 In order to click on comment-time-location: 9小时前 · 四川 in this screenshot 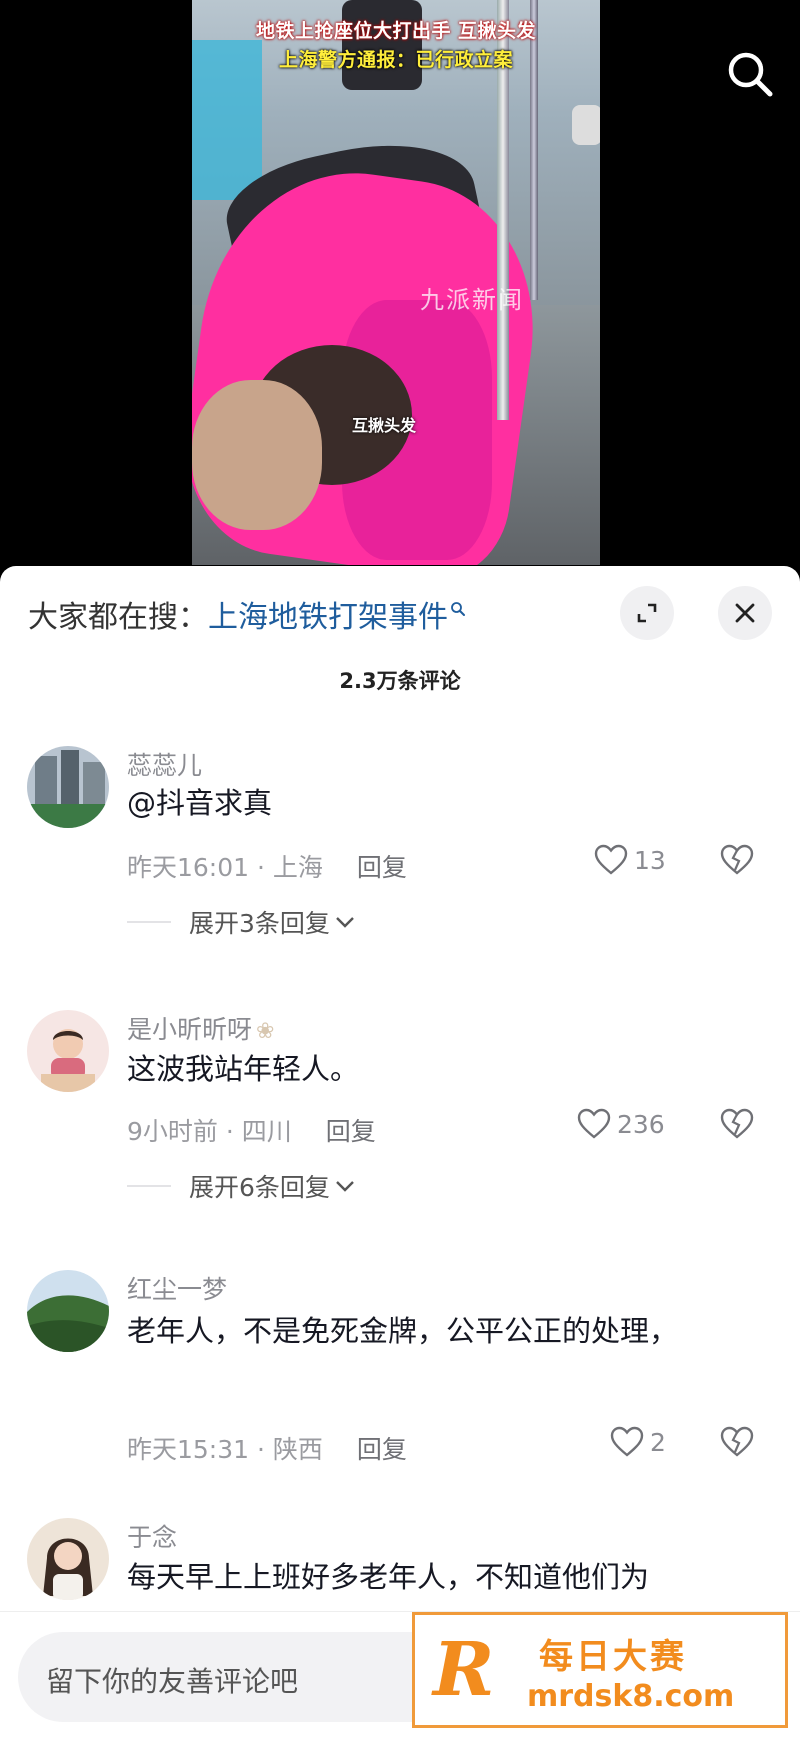, I will do `click(209, 1131)`.